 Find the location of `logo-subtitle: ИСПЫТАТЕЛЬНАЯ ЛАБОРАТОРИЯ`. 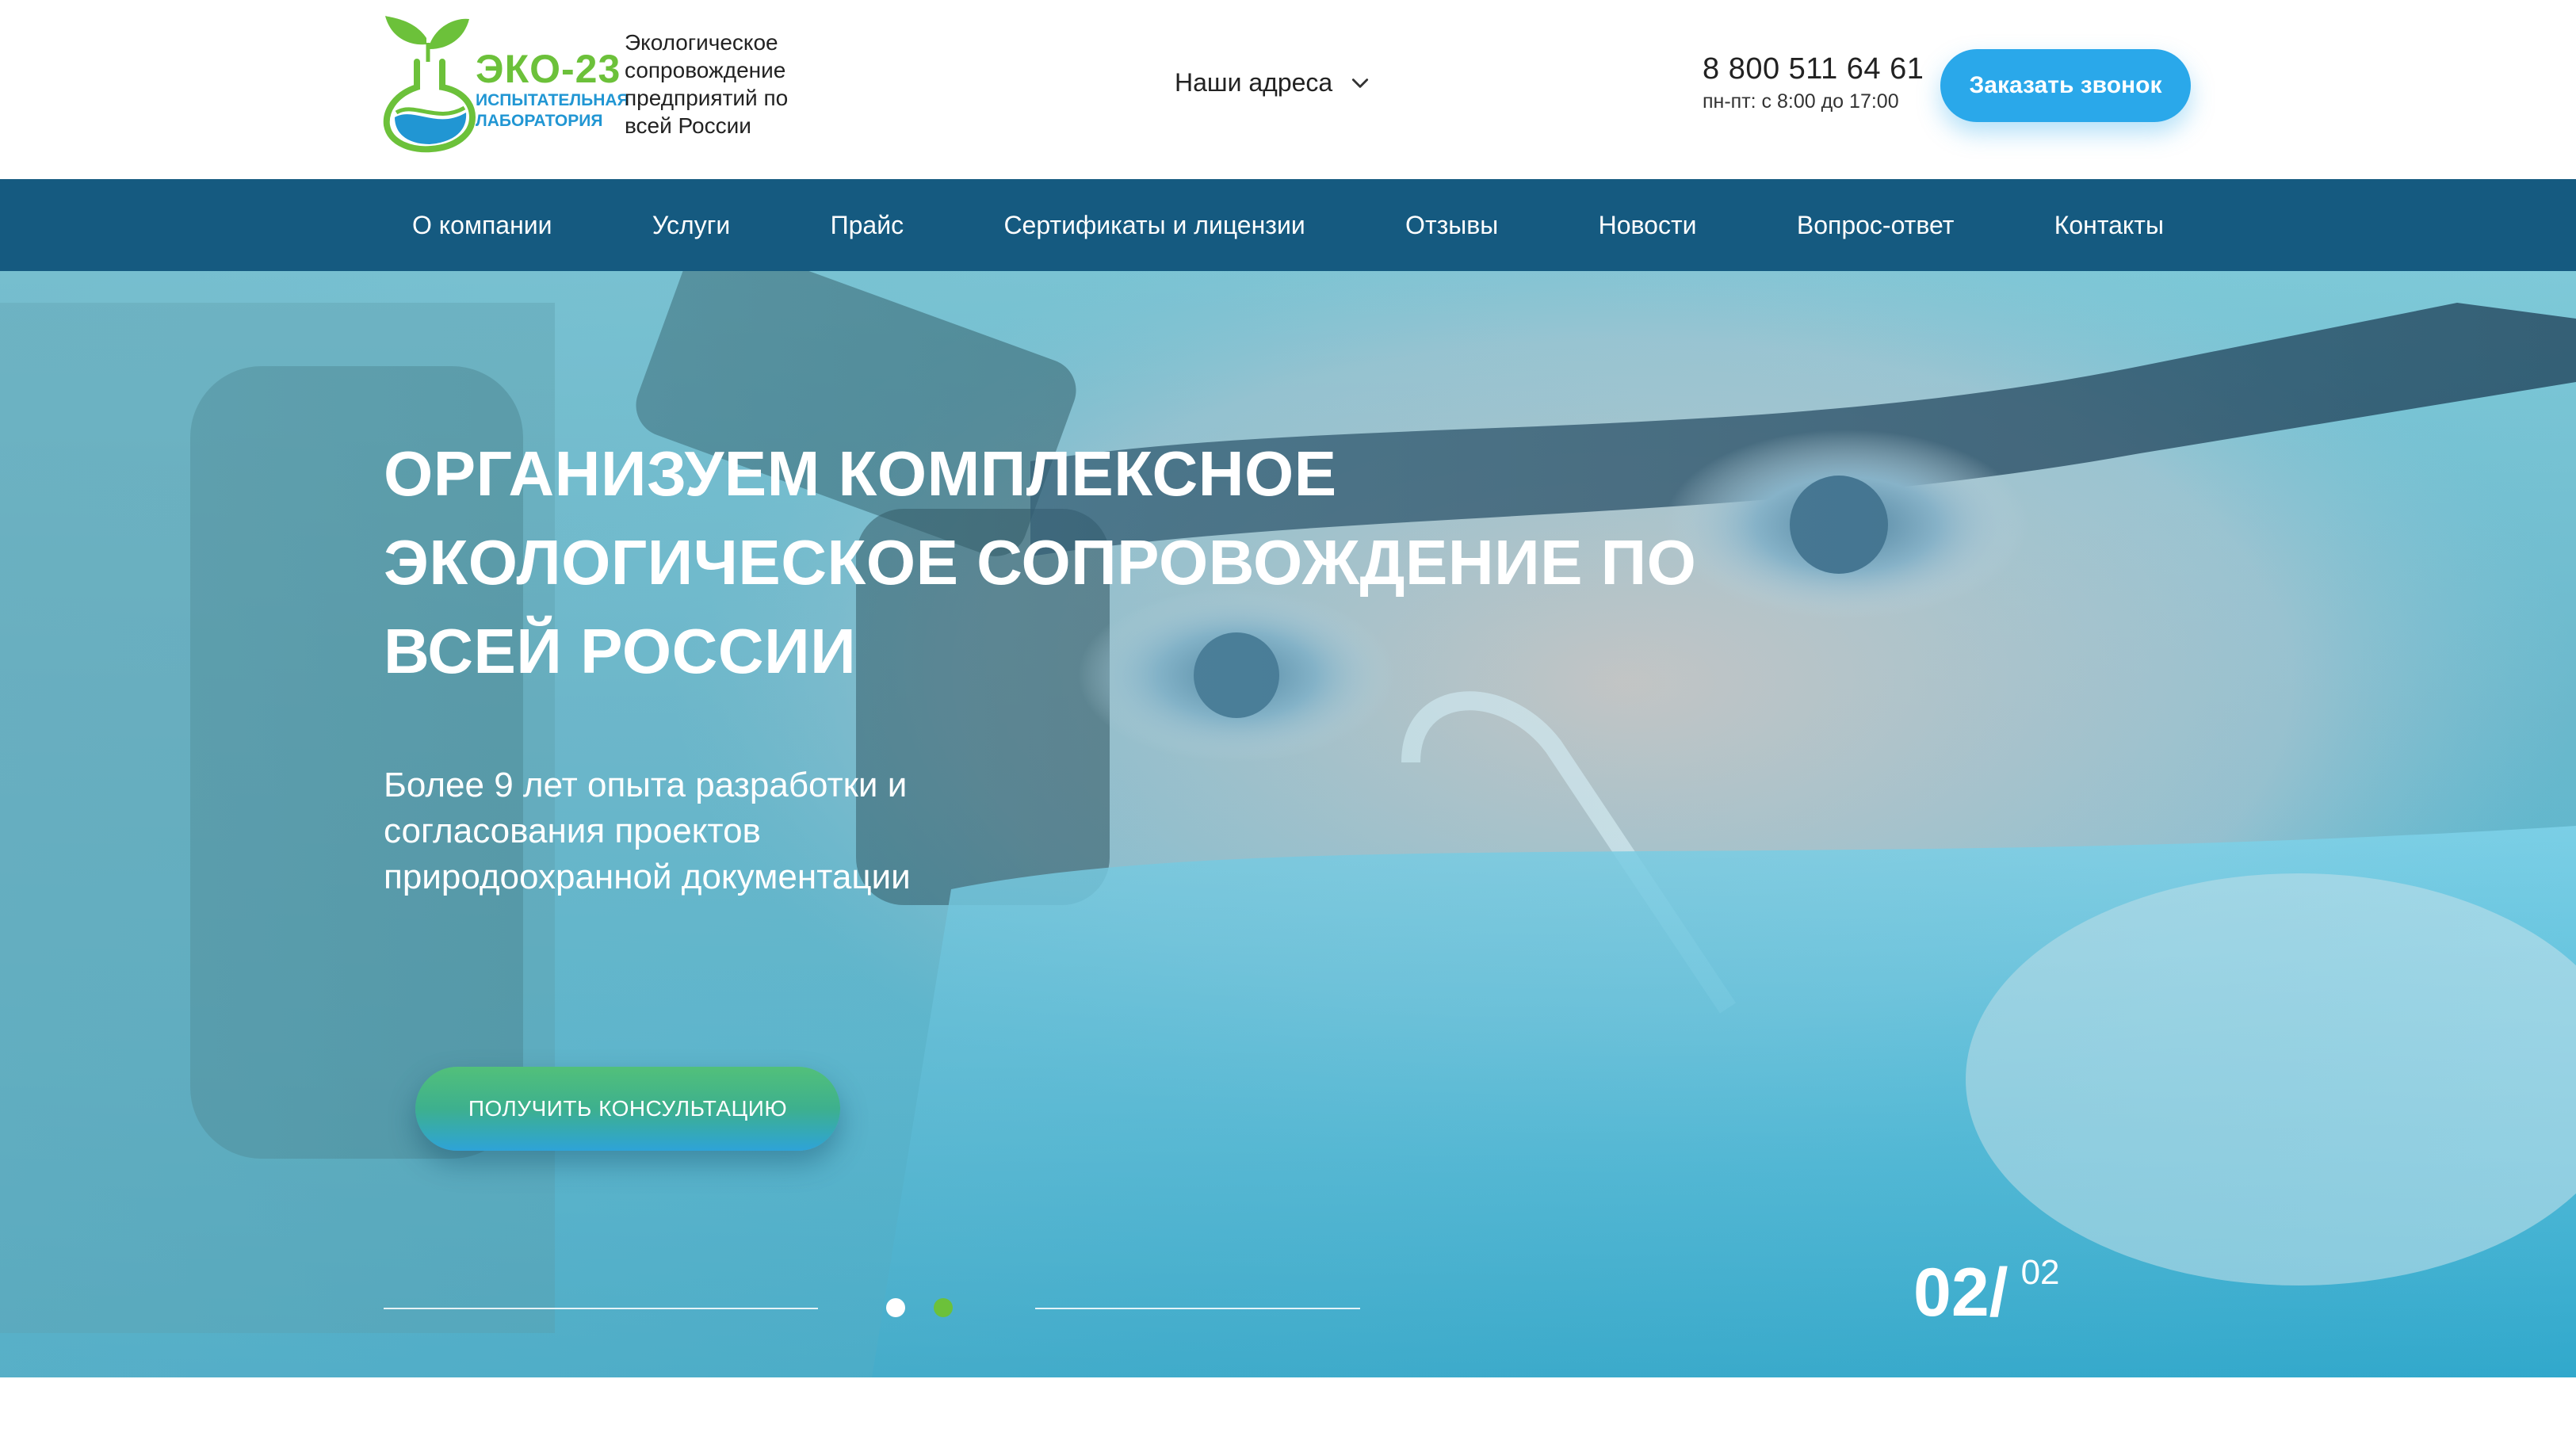

logo-subtitle: ИСПЫТАТЕЛЬНАЯ ЛАБОРАТОРИЯ is located at coordinates (552, 110).